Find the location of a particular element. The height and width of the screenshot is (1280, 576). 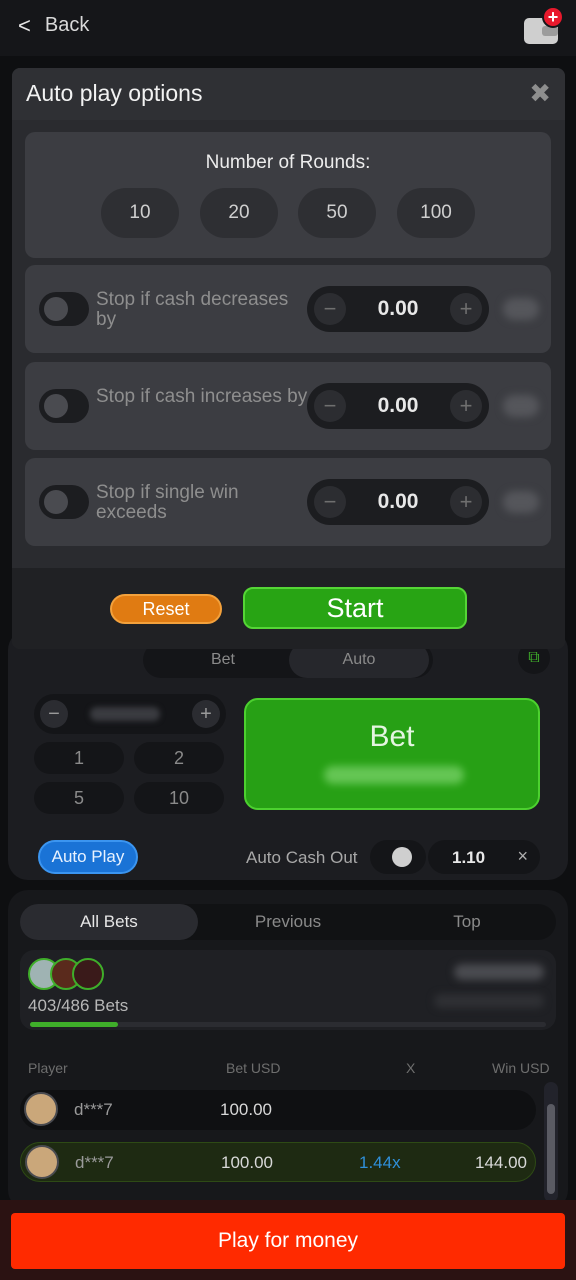

stop-cash-increase-stepper: − 0.00 + is located at coordinates (398, 406).